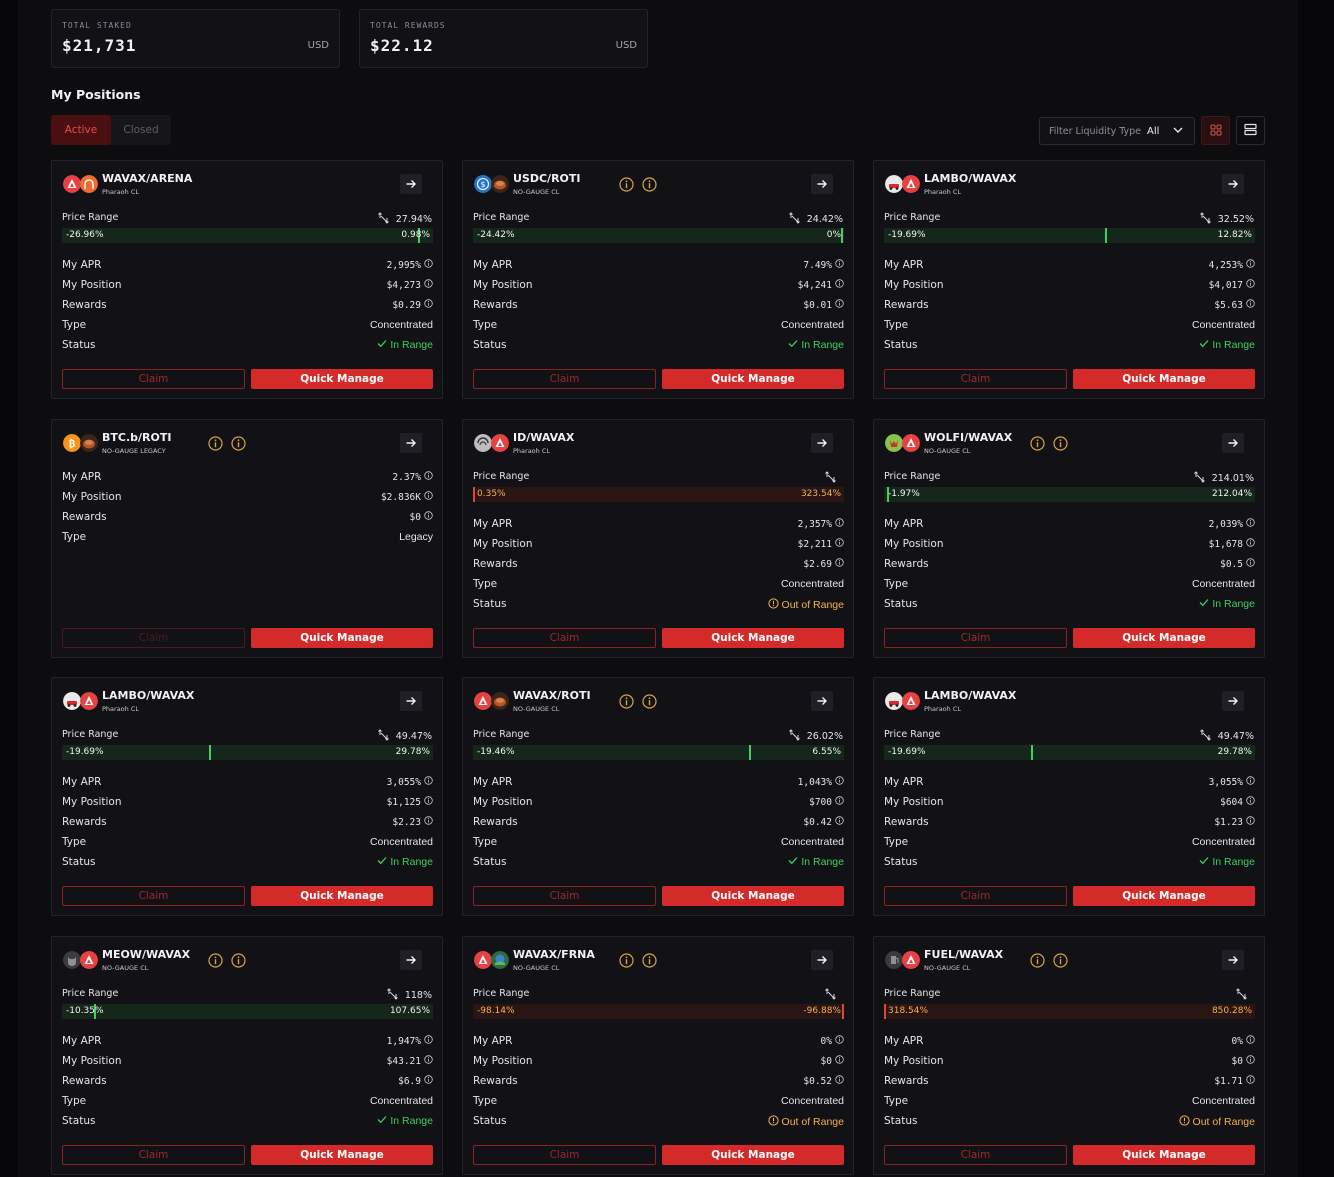 The image size is (1334, 1177). I want to click on tab-active: Active, so click(81, 130).